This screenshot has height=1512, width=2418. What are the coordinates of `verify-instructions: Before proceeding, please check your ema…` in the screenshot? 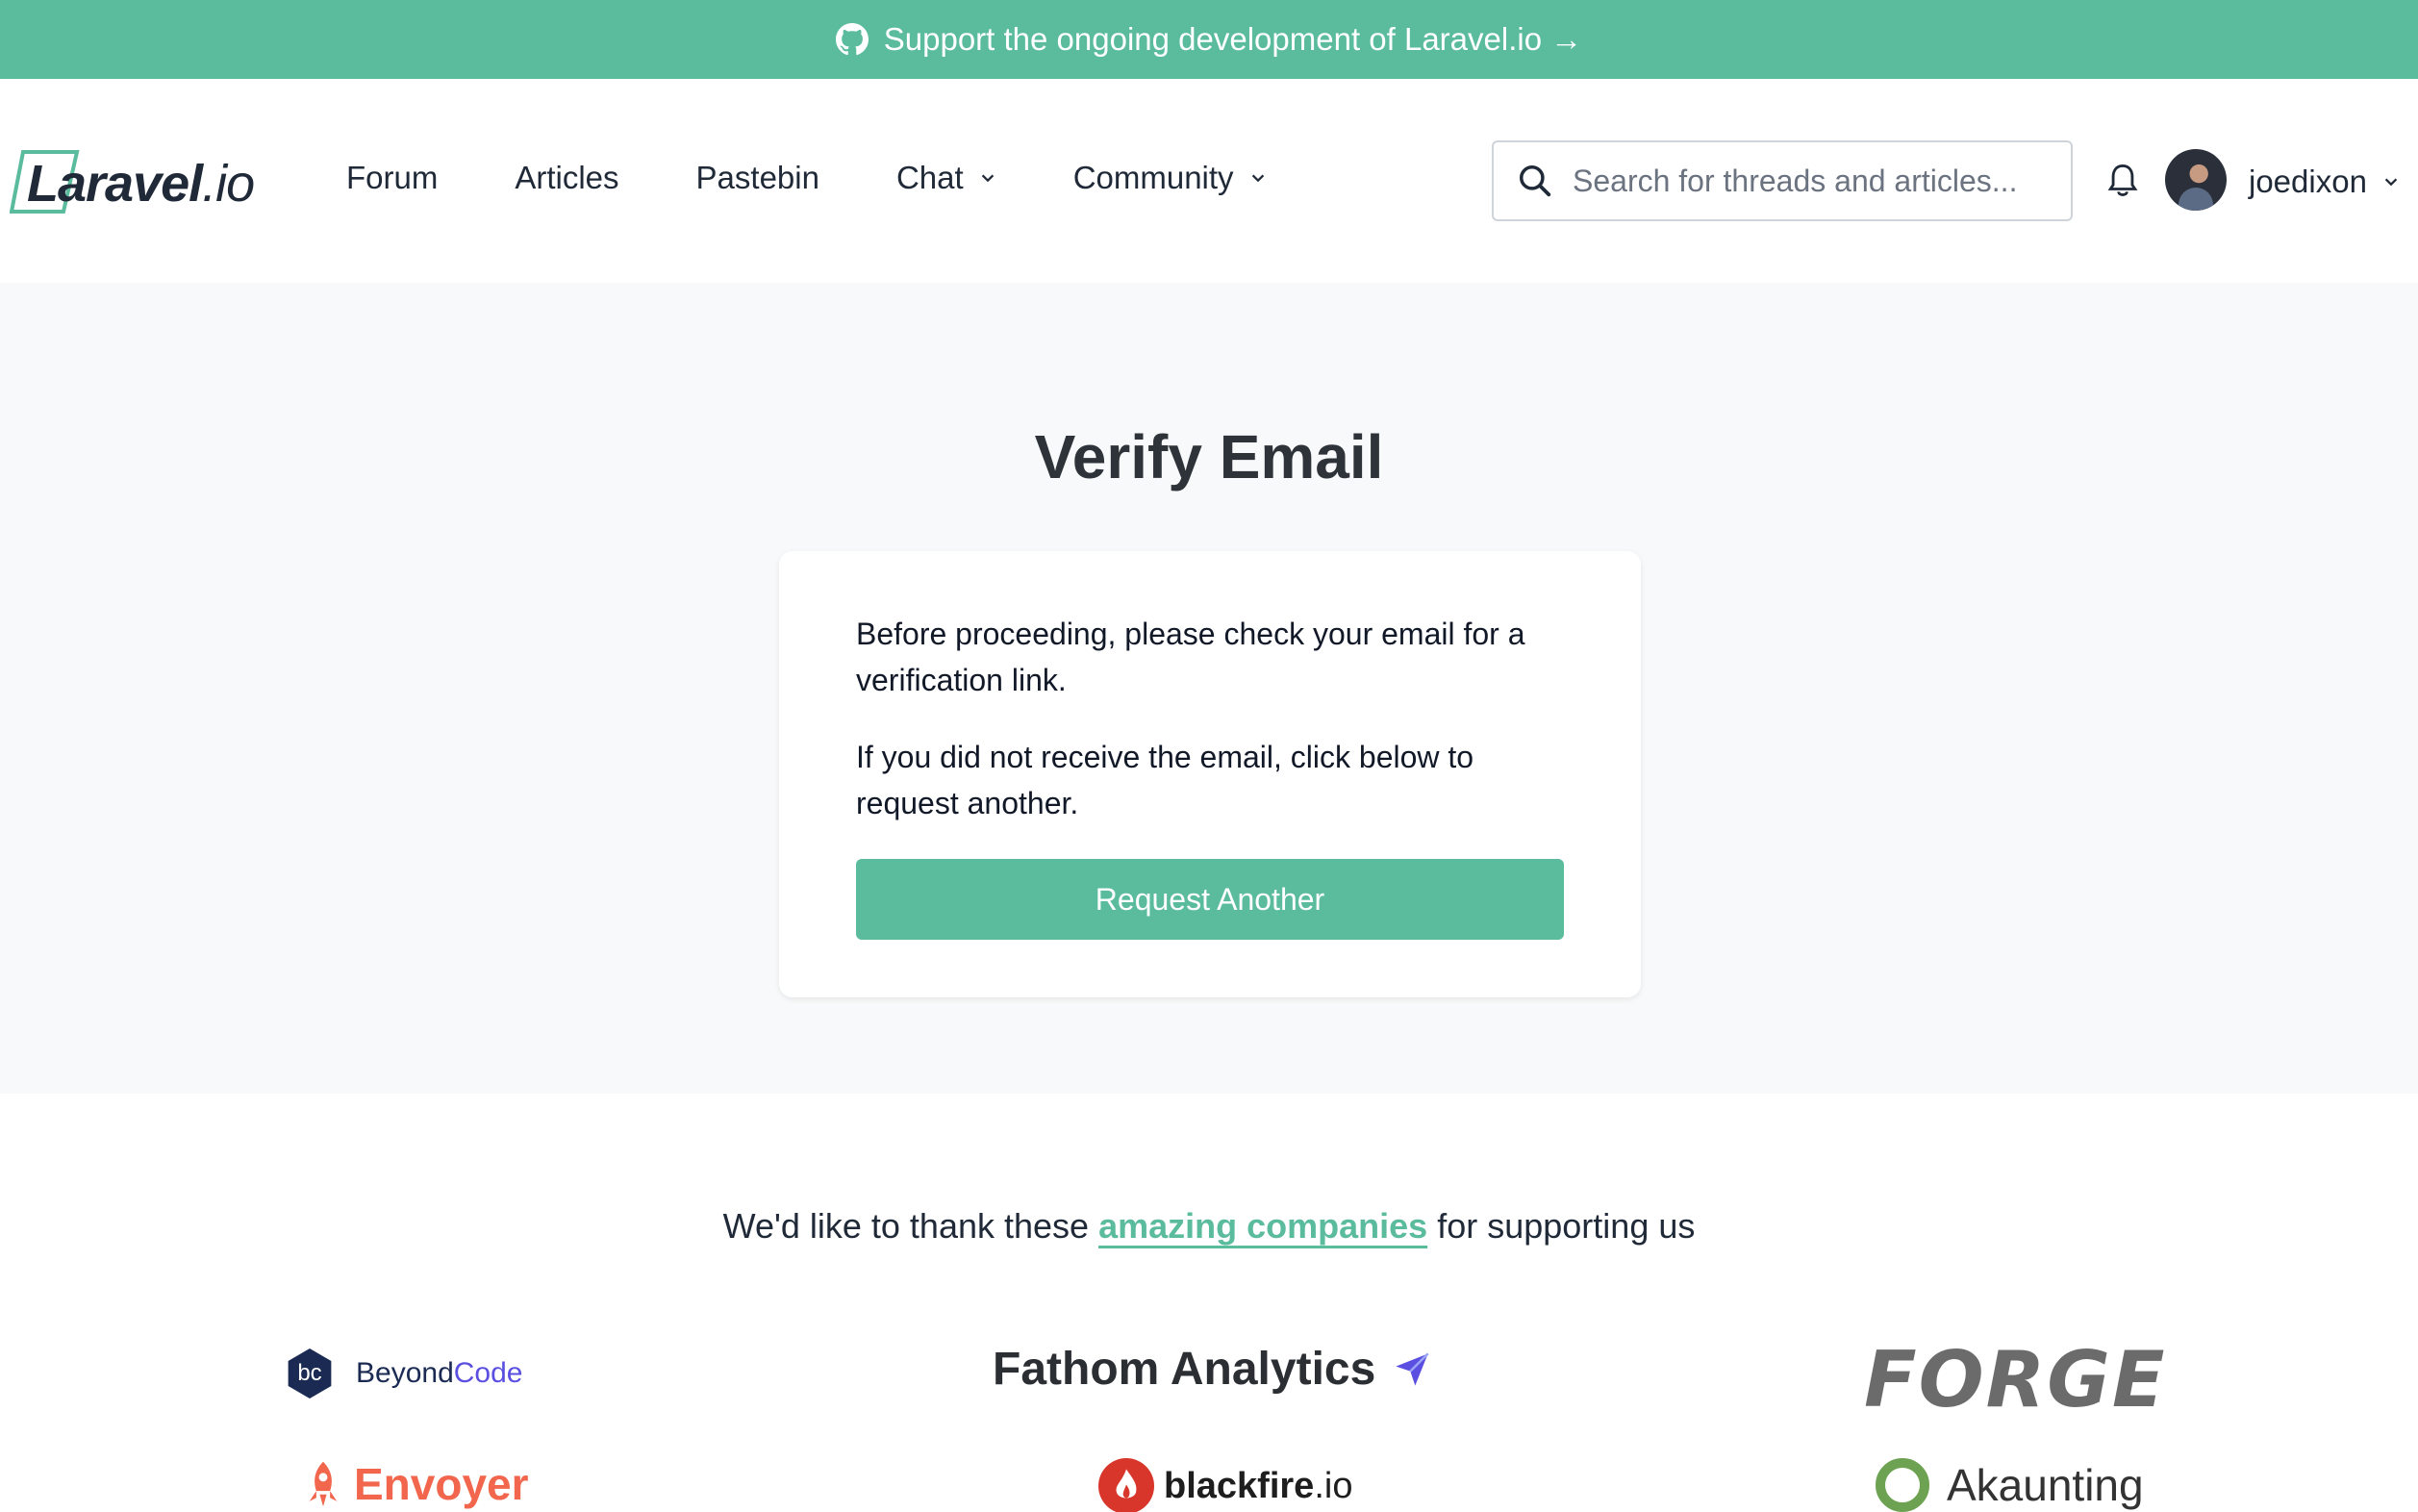 It's located at (1190, 657).